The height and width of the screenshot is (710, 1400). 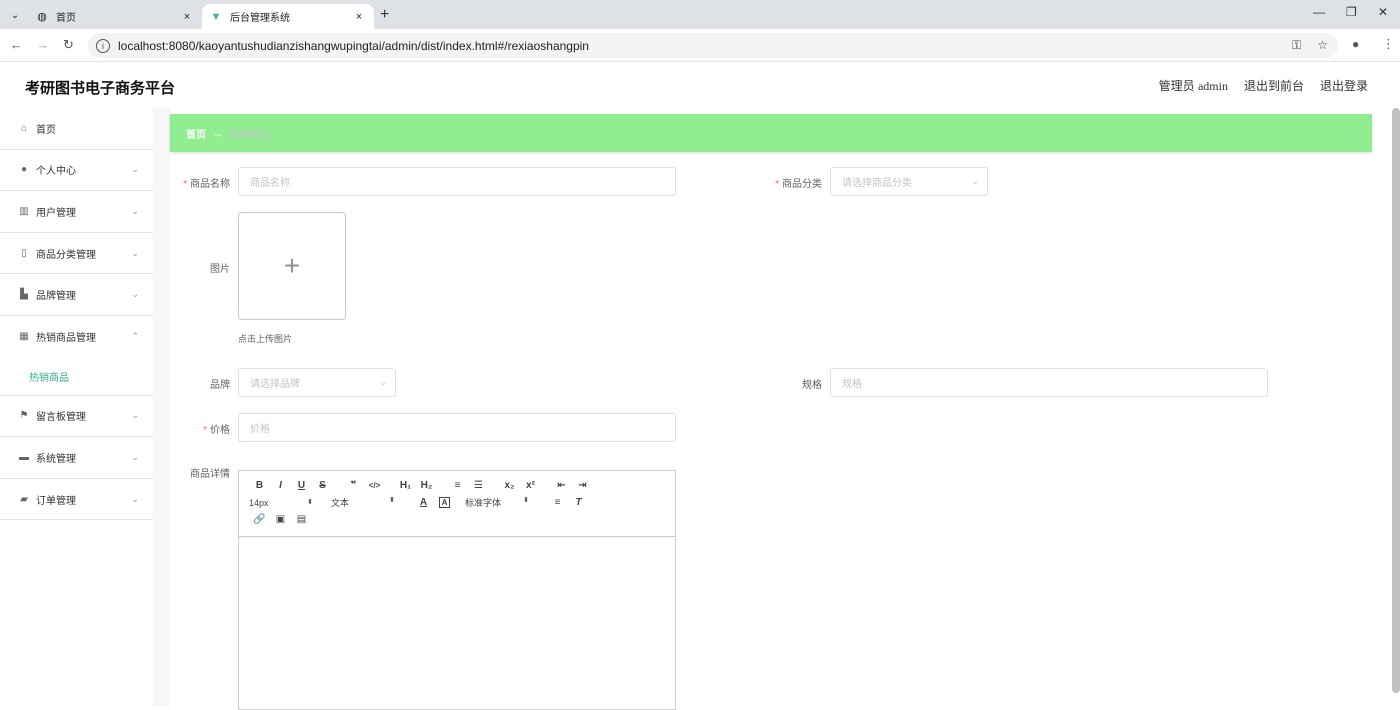 I want to click on sidebar-item-messages: ⚑ 留言板管理 ⌄, so click(x=76, y=417).